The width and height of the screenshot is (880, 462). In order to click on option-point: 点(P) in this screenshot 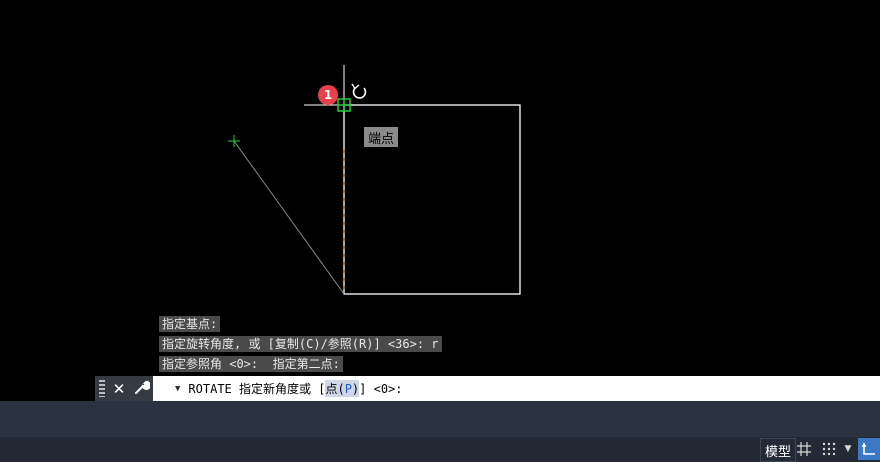, I will do `click(342, 388)`.